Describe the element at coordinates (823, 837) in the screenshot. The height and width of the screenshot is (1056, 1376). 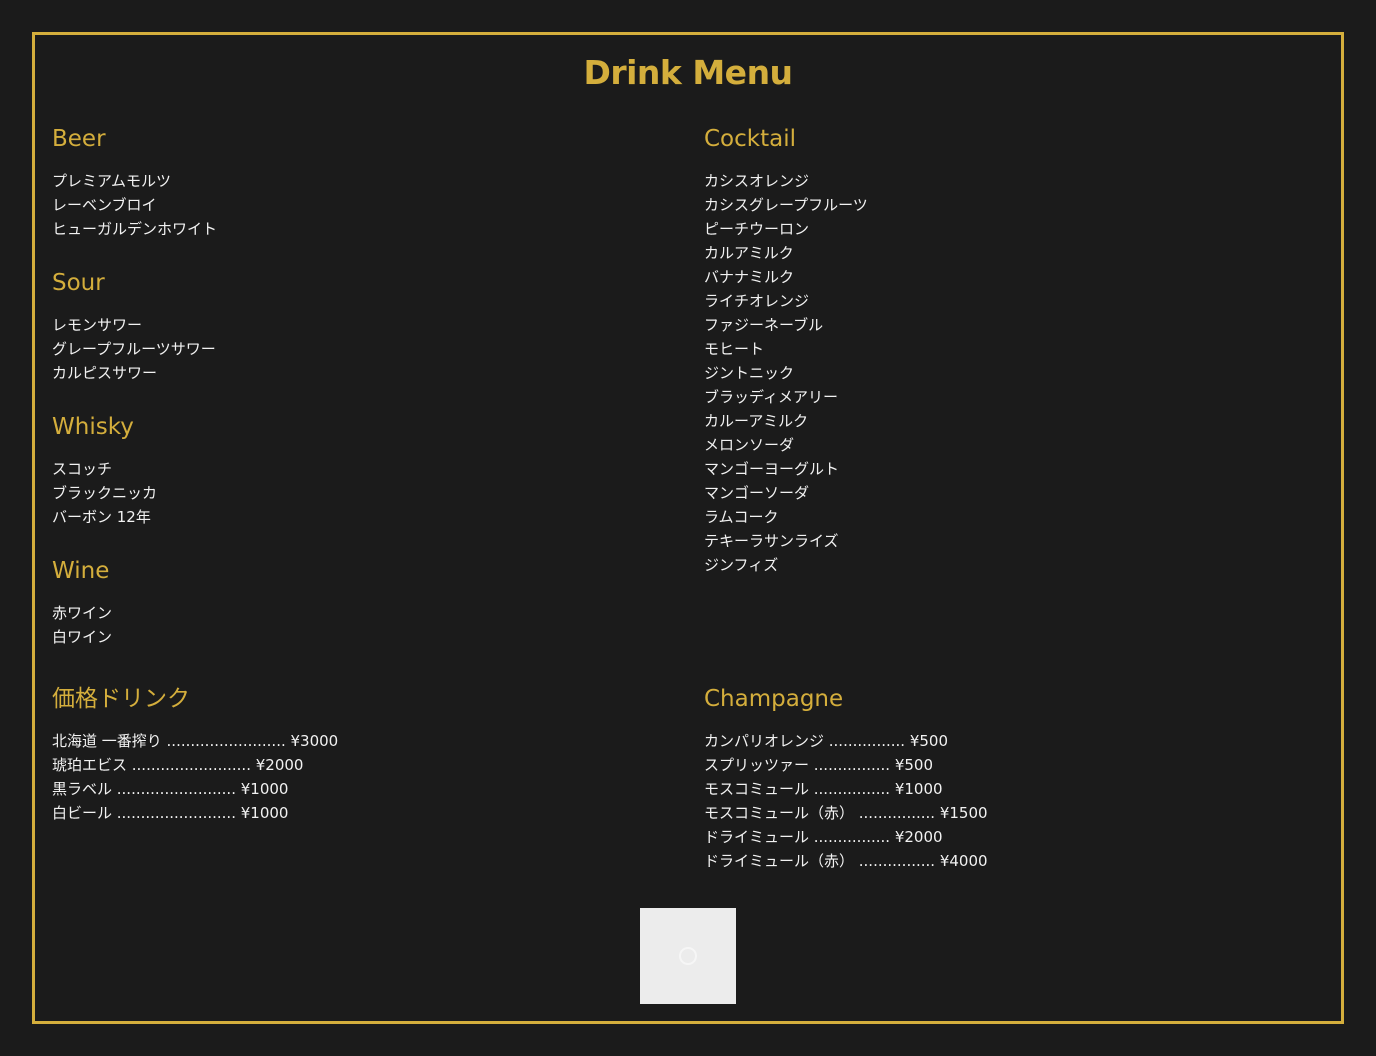
I see `price-list-item: ドライミュール ................ ¥2000` at that location.